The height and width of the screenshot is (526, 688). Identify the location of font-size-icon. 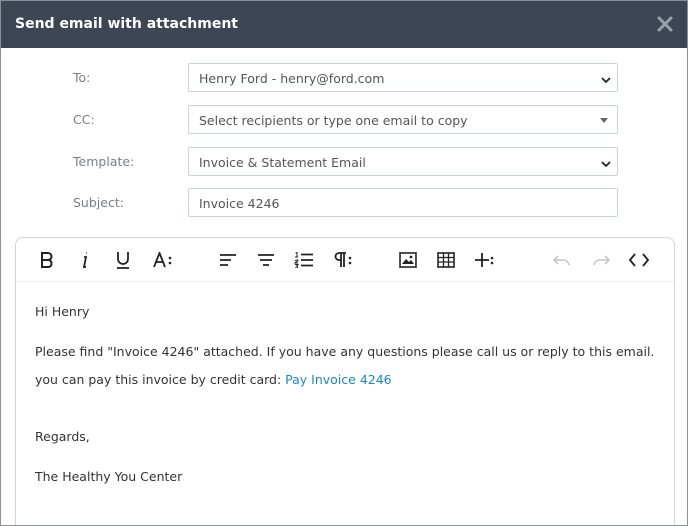
(163, 260).